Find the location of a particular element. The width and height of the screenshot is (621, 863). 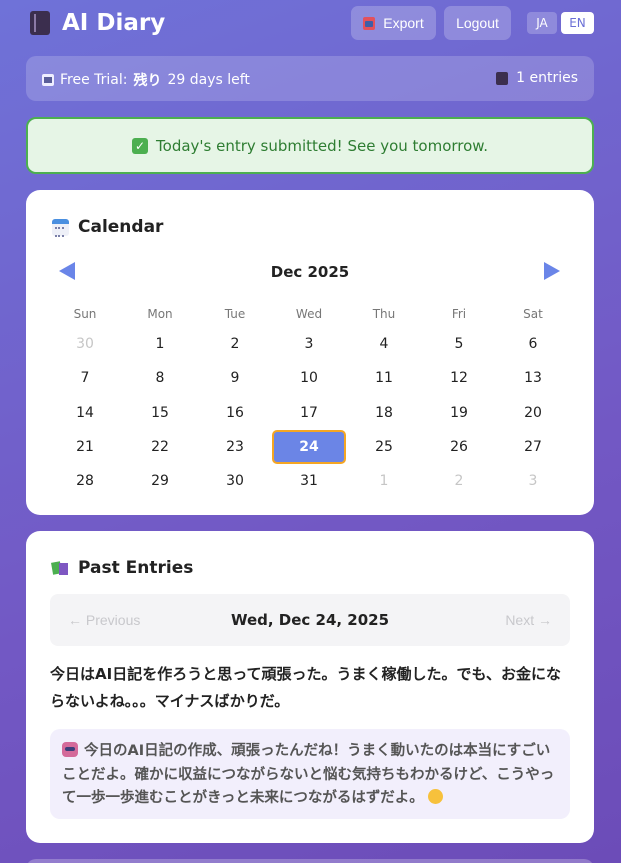

calendar-day: 6 is located at coordinates (533, 344).